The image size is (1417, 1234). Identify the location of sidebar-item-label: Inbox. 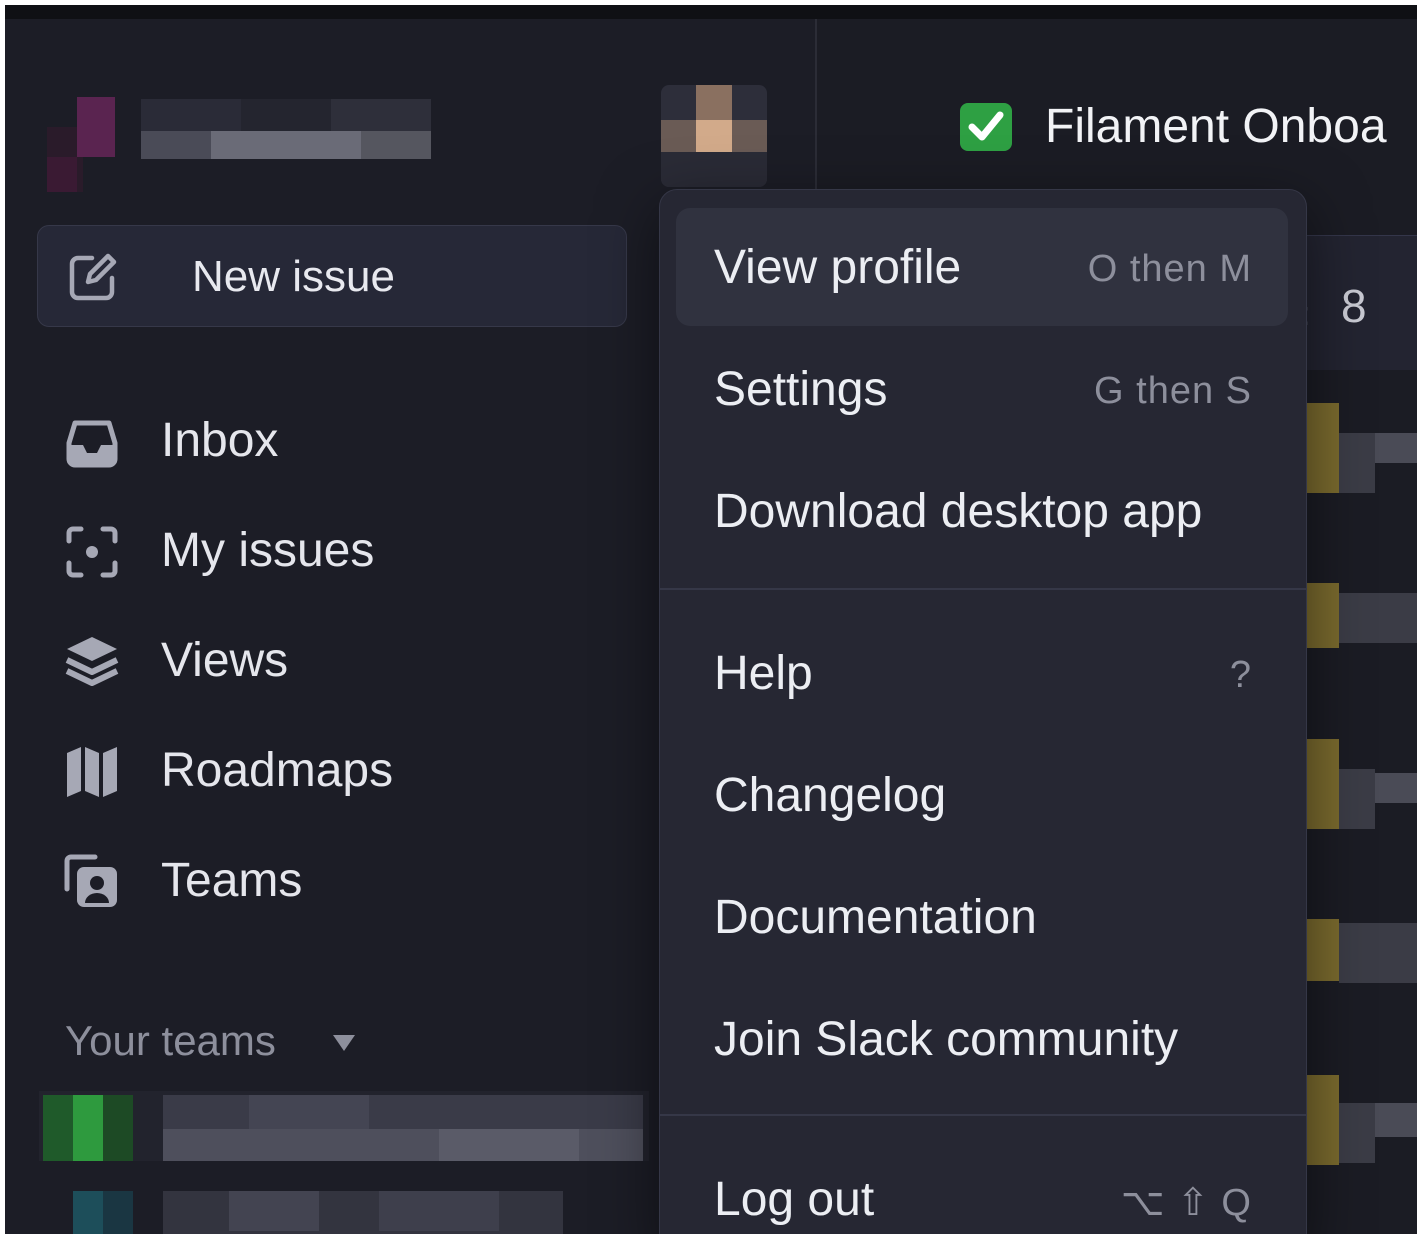
(220, 440).